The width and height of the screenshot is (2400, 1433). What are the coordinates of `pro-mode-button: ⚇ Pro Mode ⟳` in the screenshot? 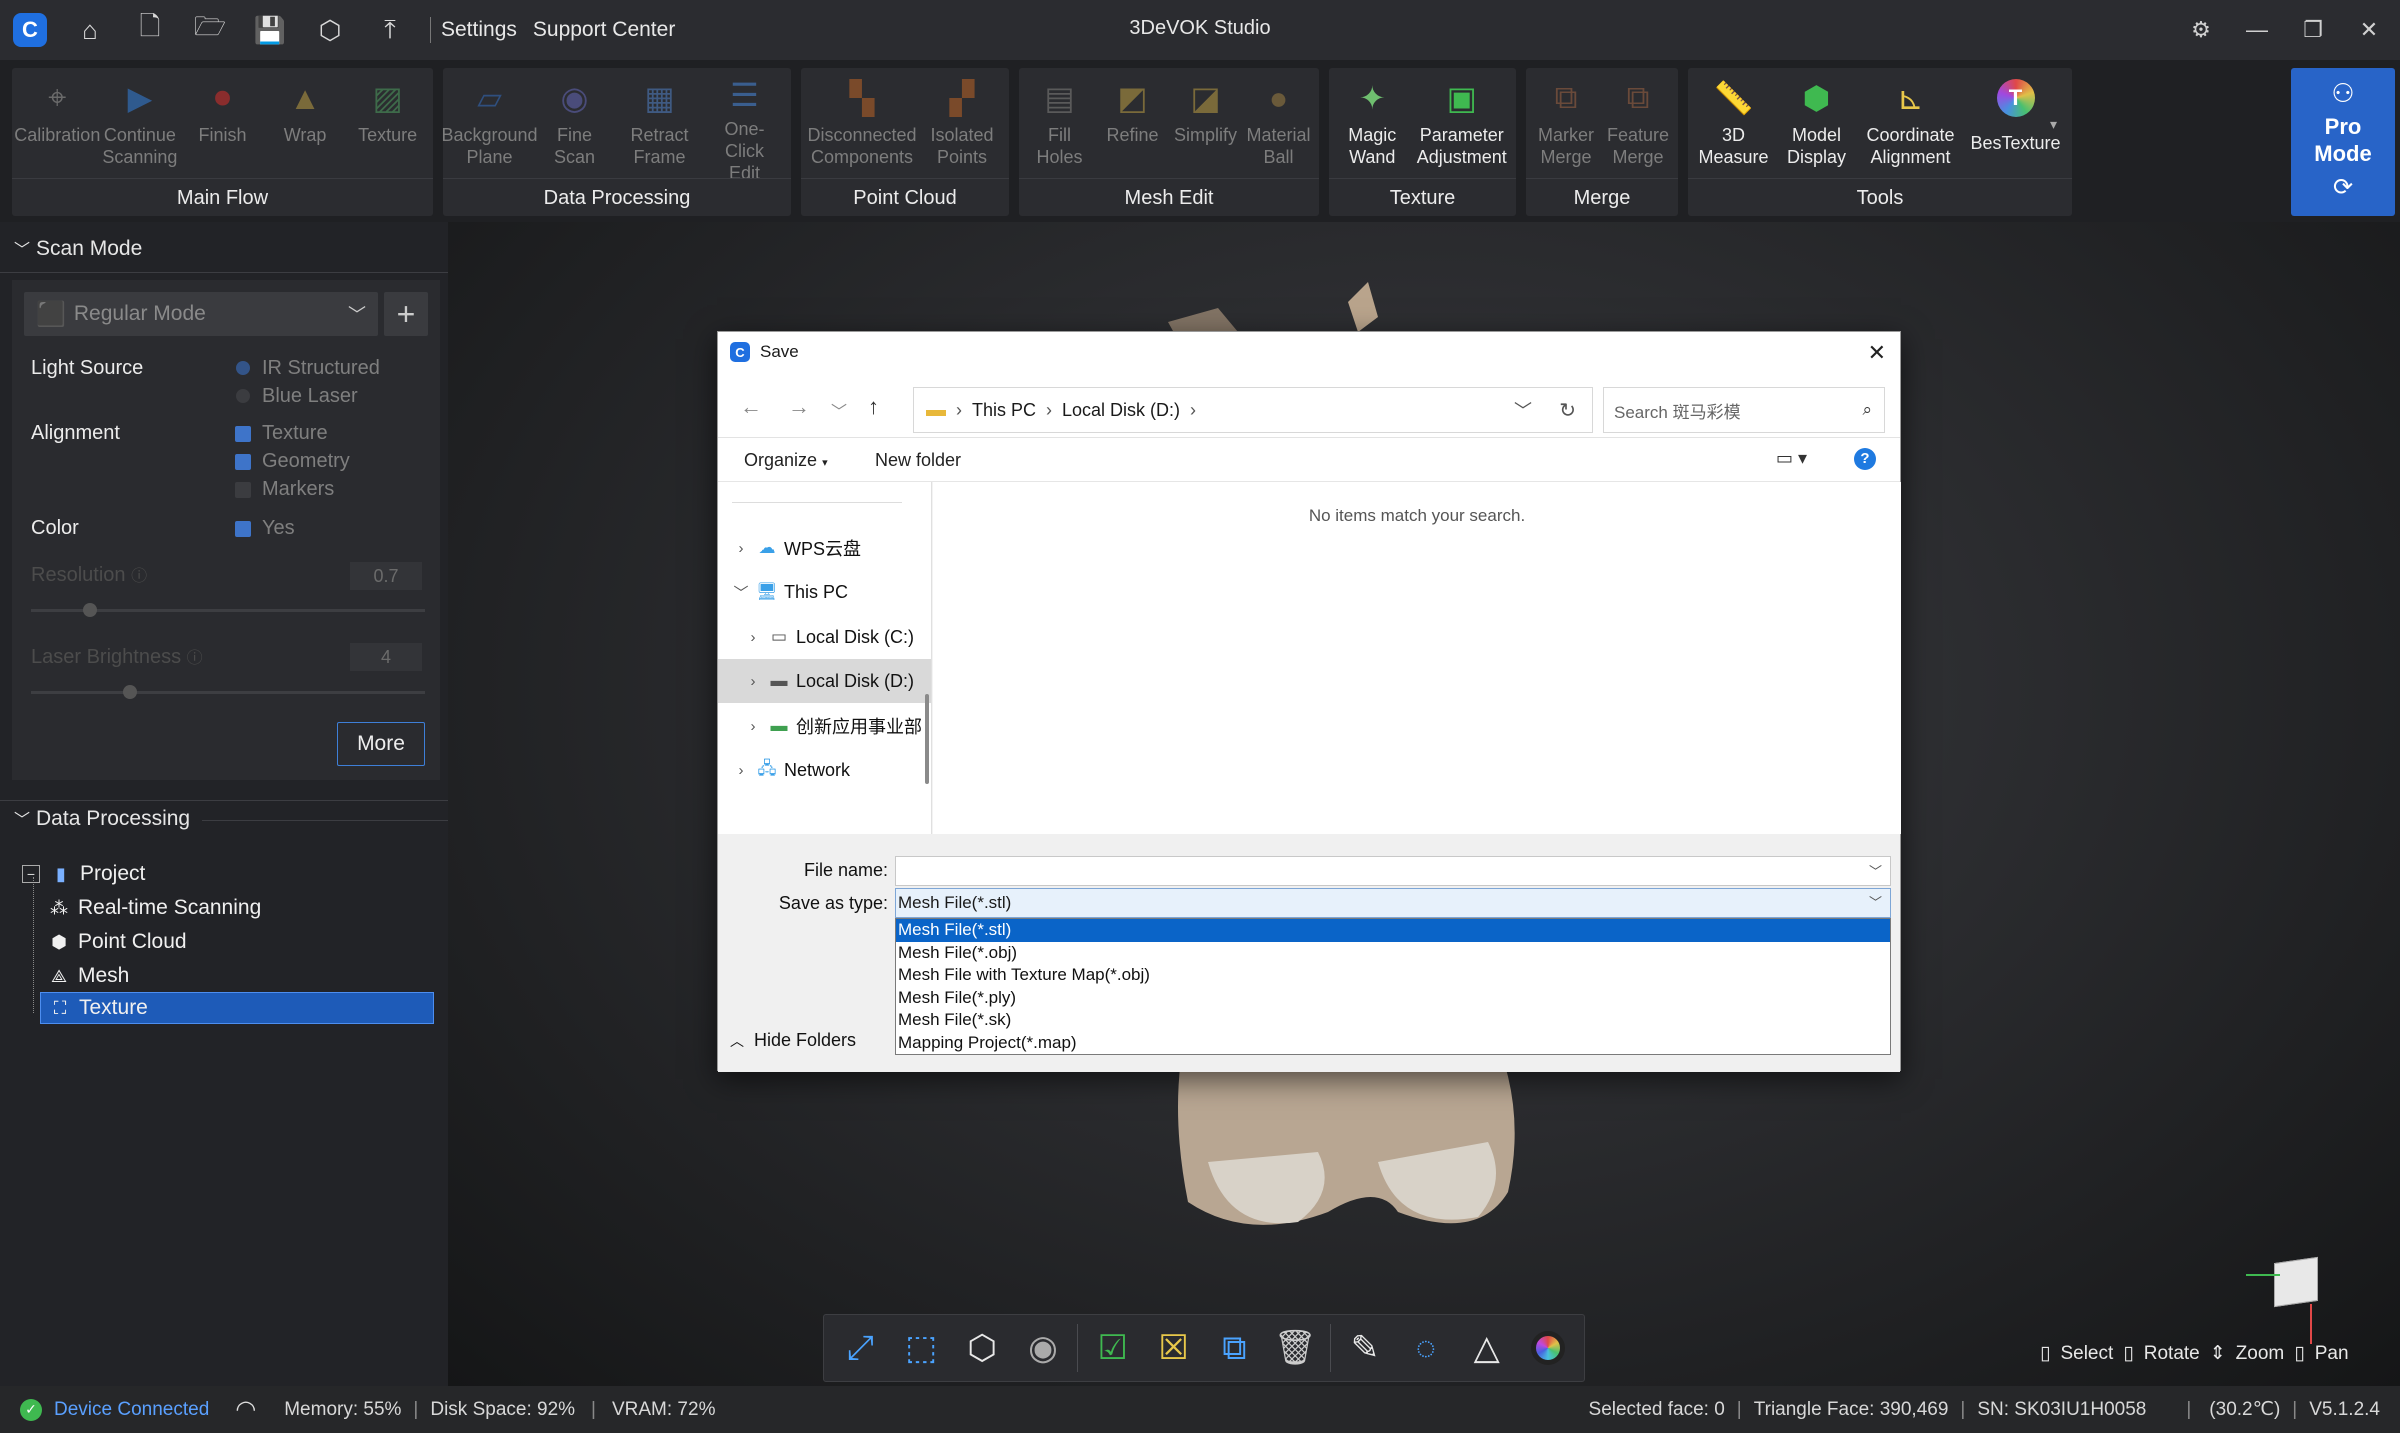 It's located at (2343, 142).